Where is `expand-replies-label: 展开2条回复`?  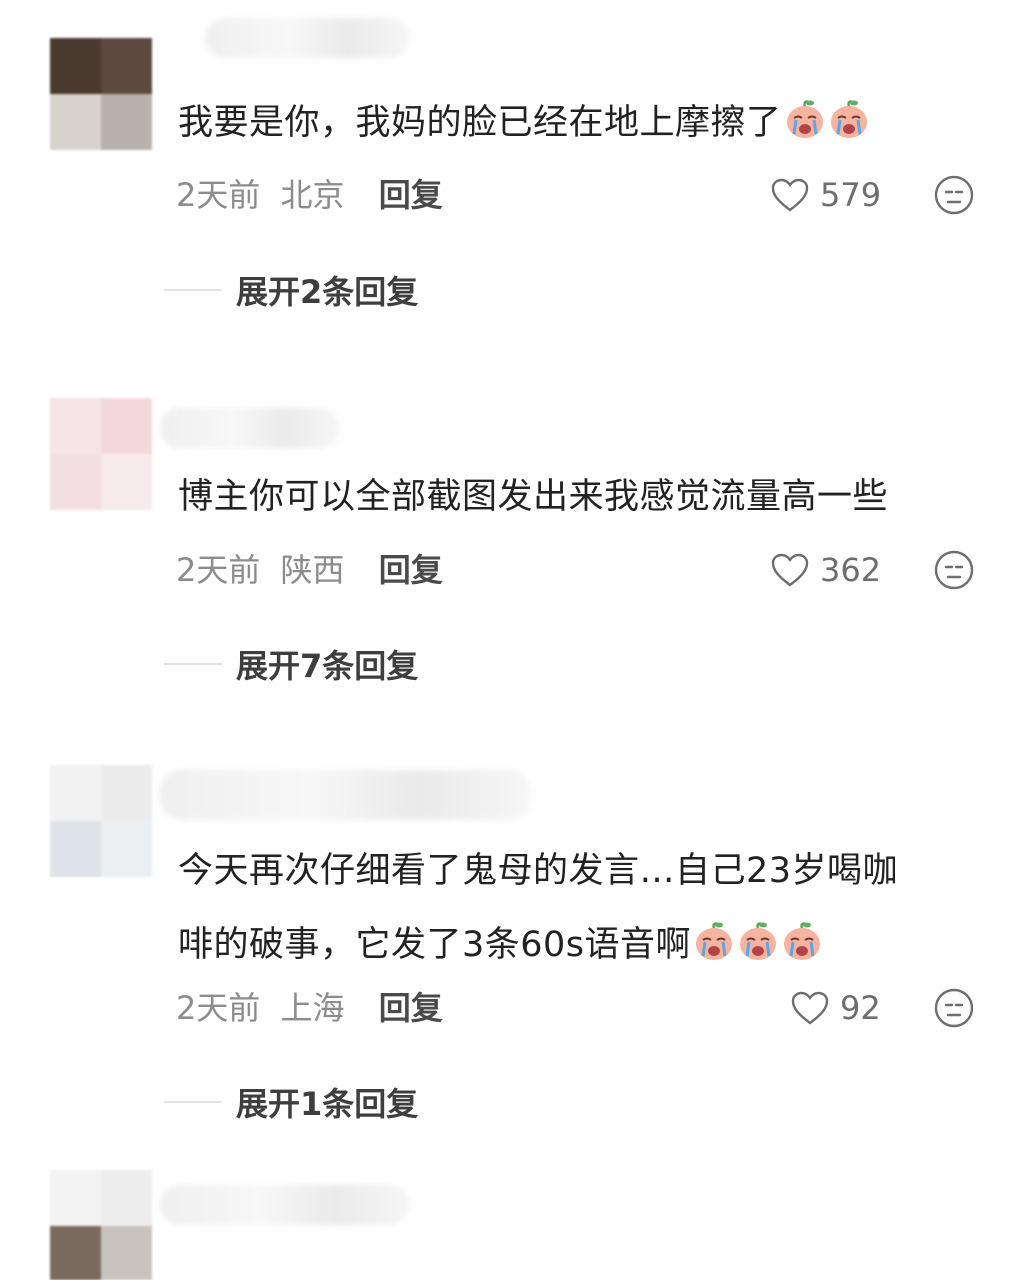 expand-replies-label: 展开2条回复 is located at coordinates (327, 292).